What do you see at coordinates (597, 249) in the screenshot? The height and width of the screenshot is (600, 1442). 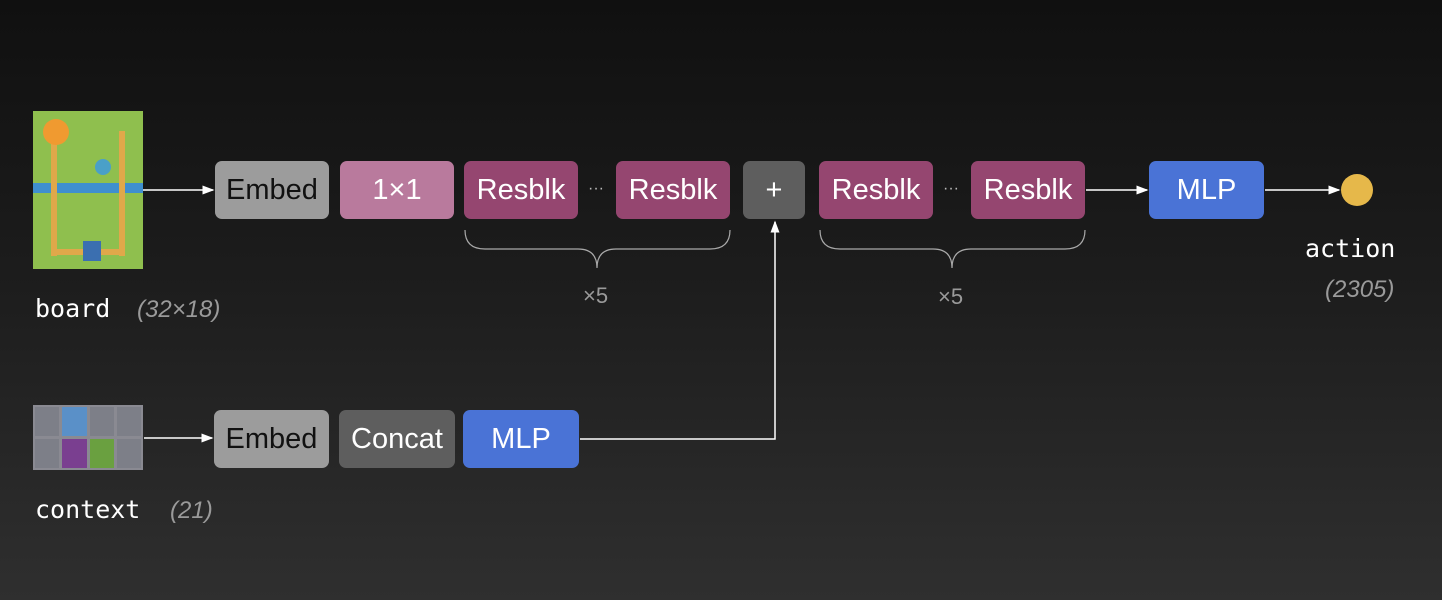 I see `brace-a` at bounding box center [597, 249].